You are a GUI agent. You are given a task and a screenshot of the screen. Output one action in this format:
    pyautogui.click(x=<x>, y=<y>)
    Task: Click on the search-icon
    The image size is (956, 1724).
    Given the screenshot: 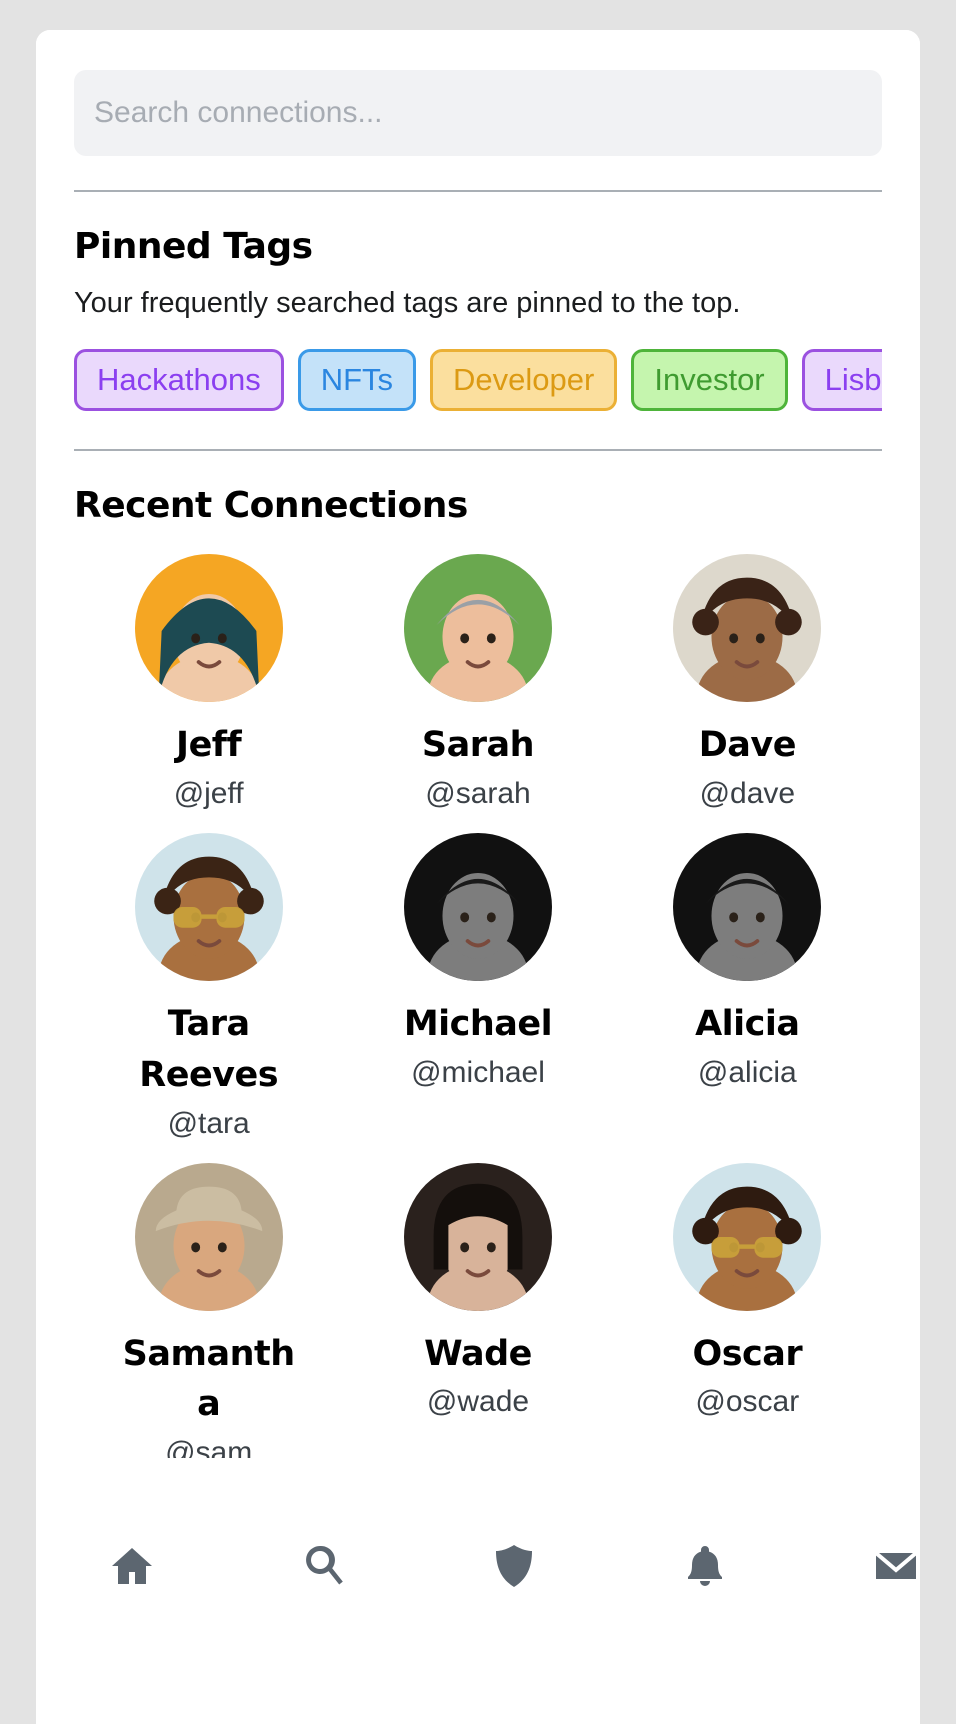 What is the action you would take?
    pyautogui.click(x=323, y=1568)
    